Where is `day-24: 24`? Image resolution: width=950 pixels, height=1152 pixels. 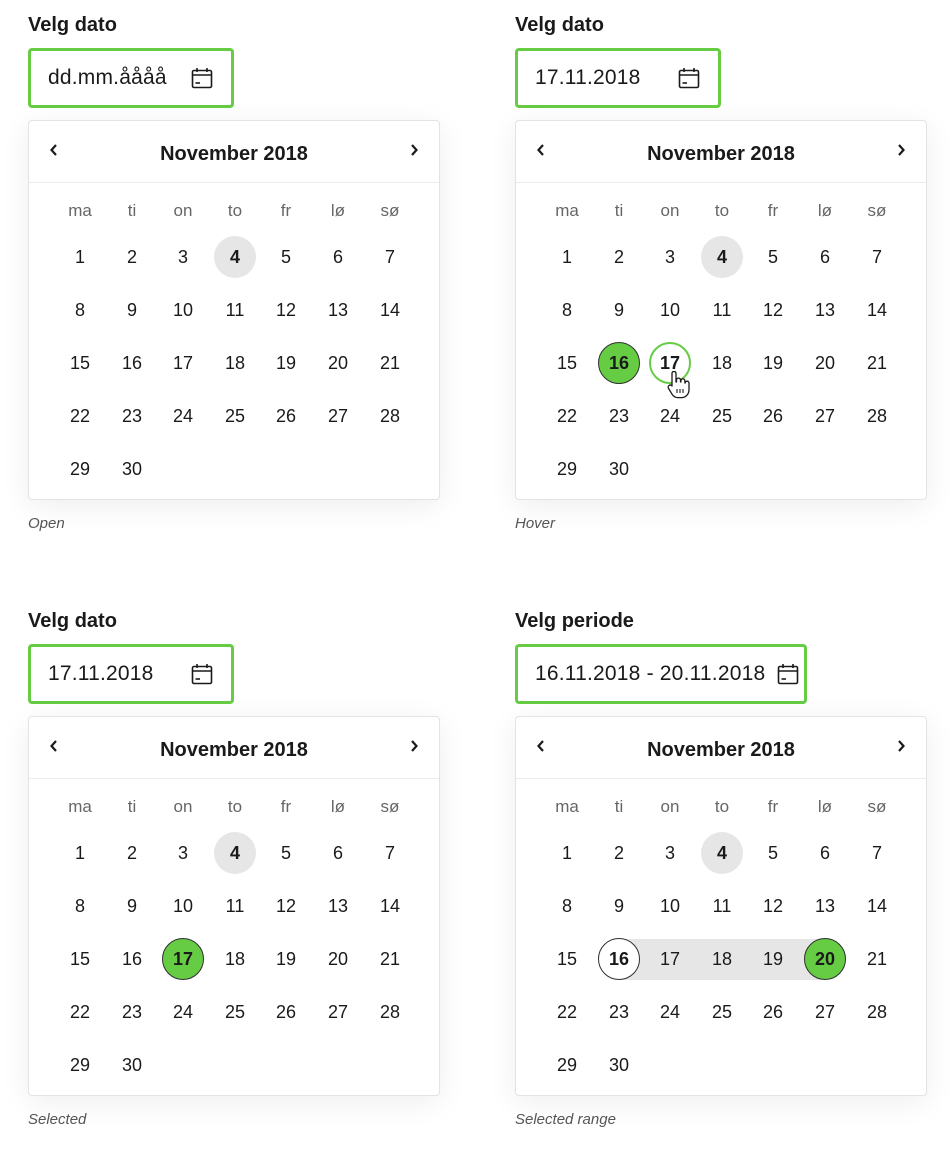
day-24: 24 is located at coordinates (183, 1012).